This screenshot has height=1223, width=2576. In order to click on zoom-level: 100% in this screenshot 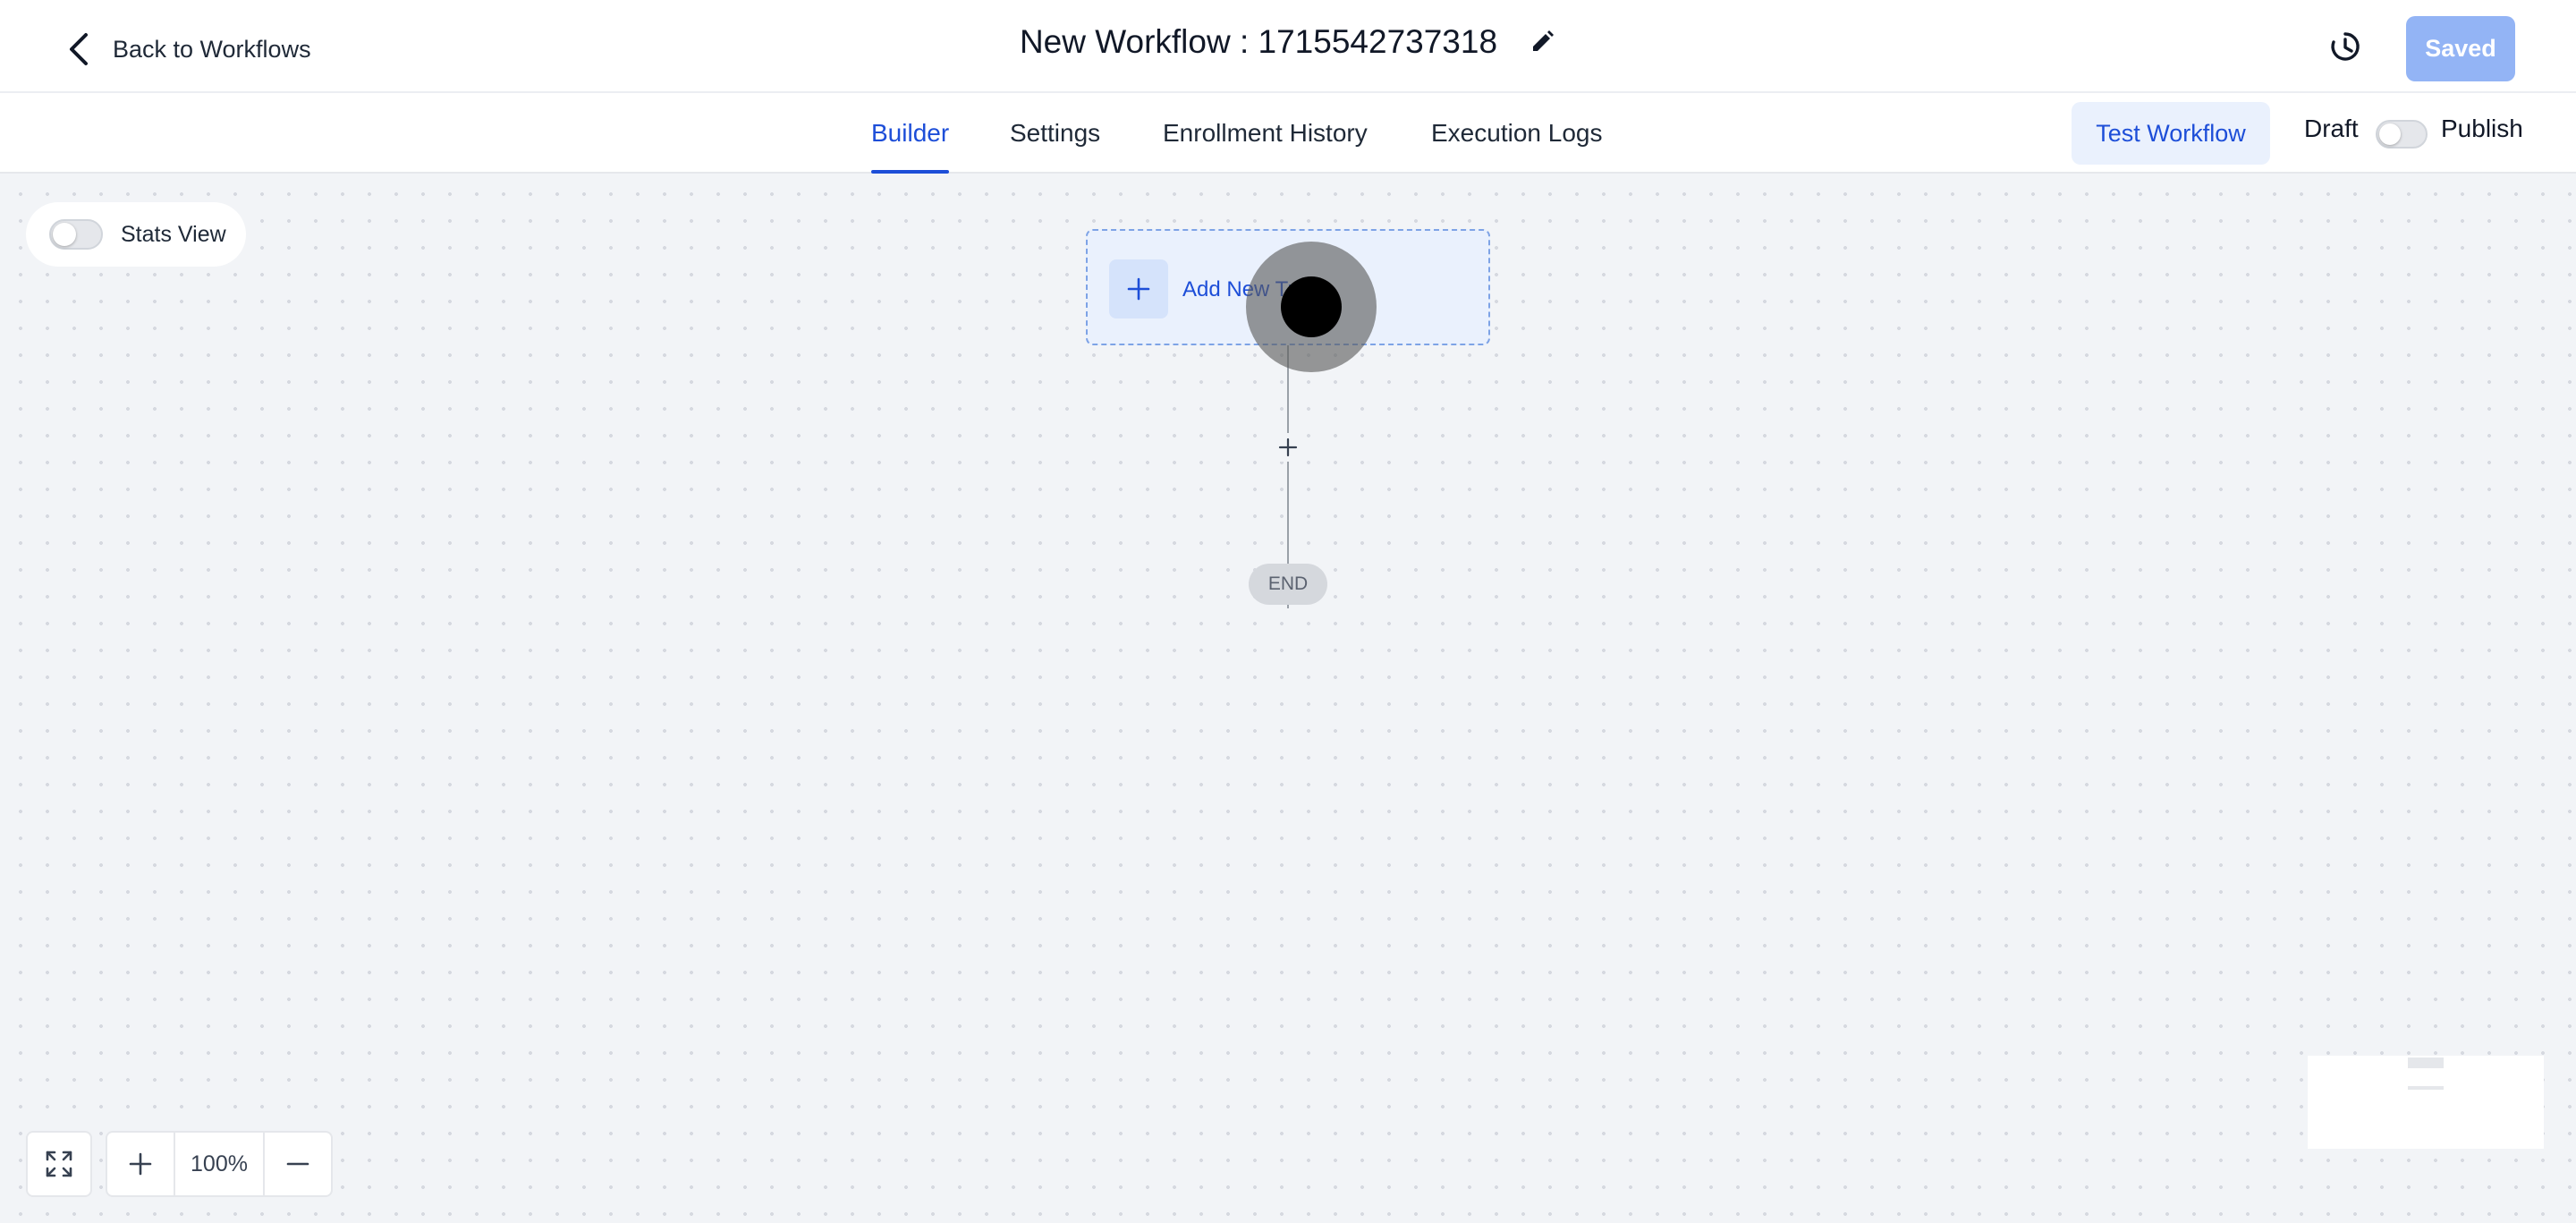, I will do `click(219, 1164)`.